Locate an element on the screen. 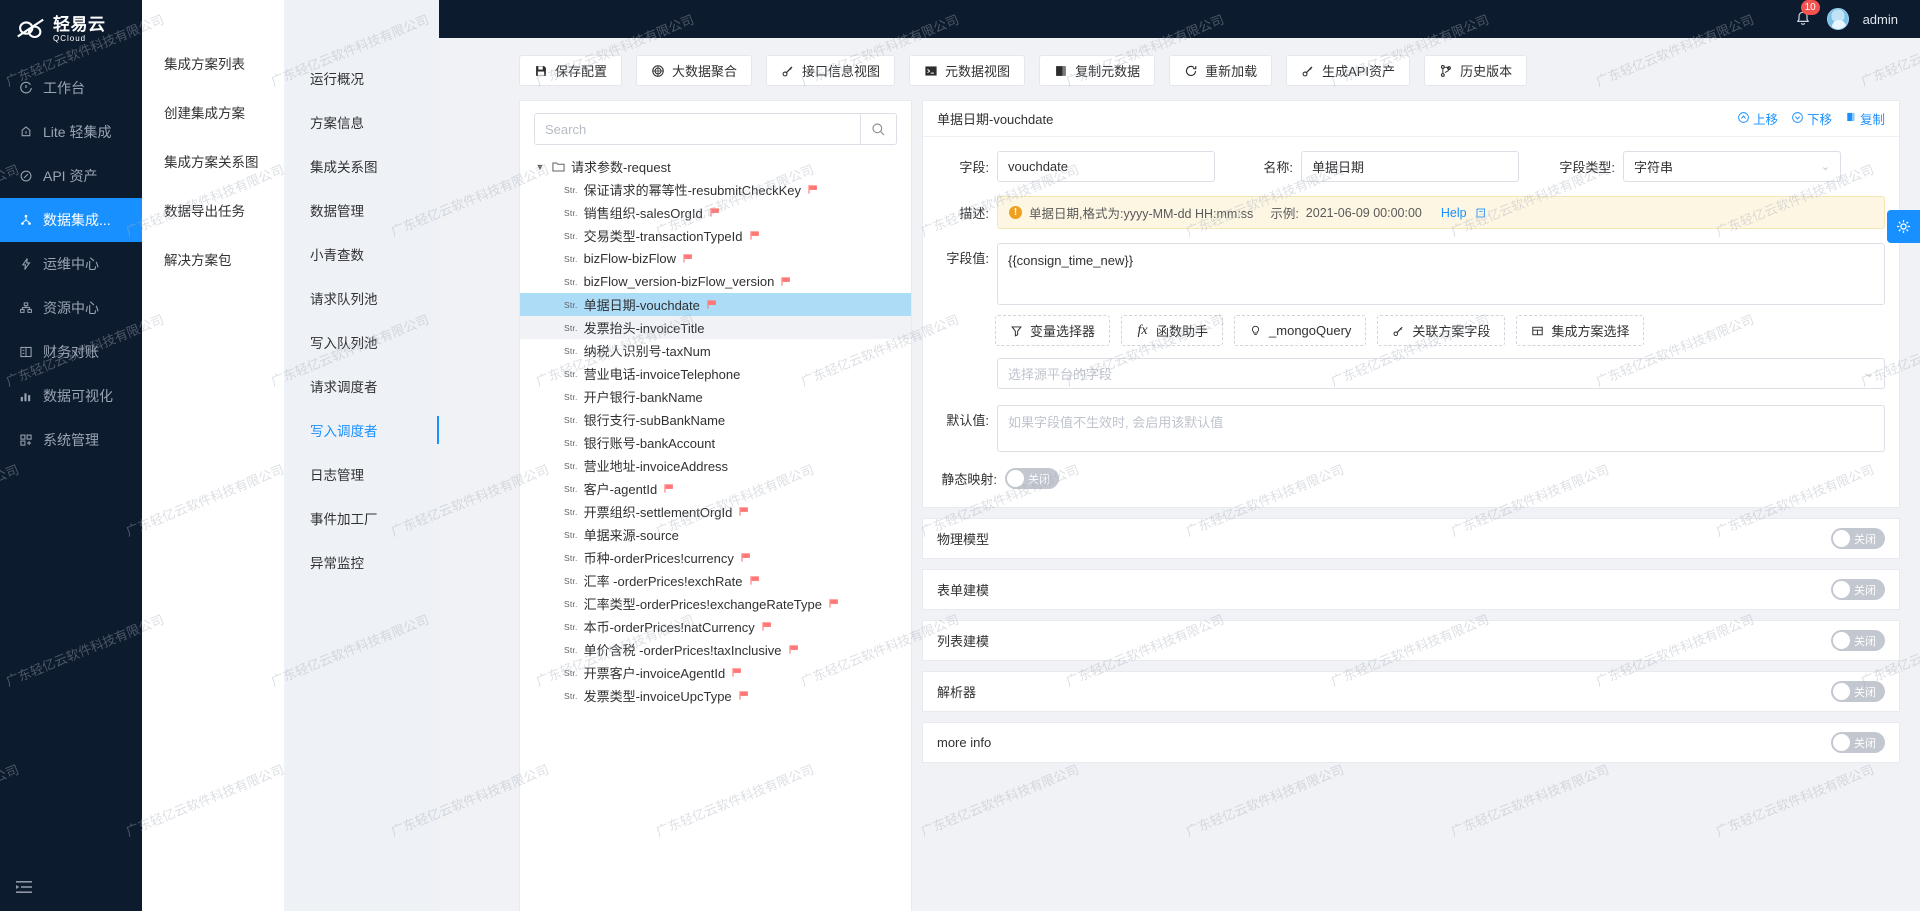 Image resolution: width=1920 pixels, height=911 pixels. tree-leaf-15: Str. 单据来源-source is located at coordinates (715, 534).